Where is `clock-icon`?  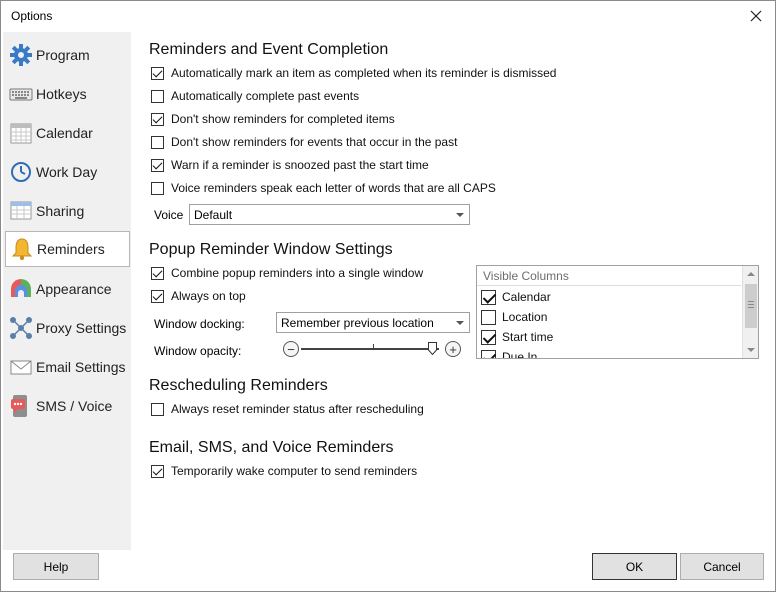
clock-icon is located at coordinates (21, 172).